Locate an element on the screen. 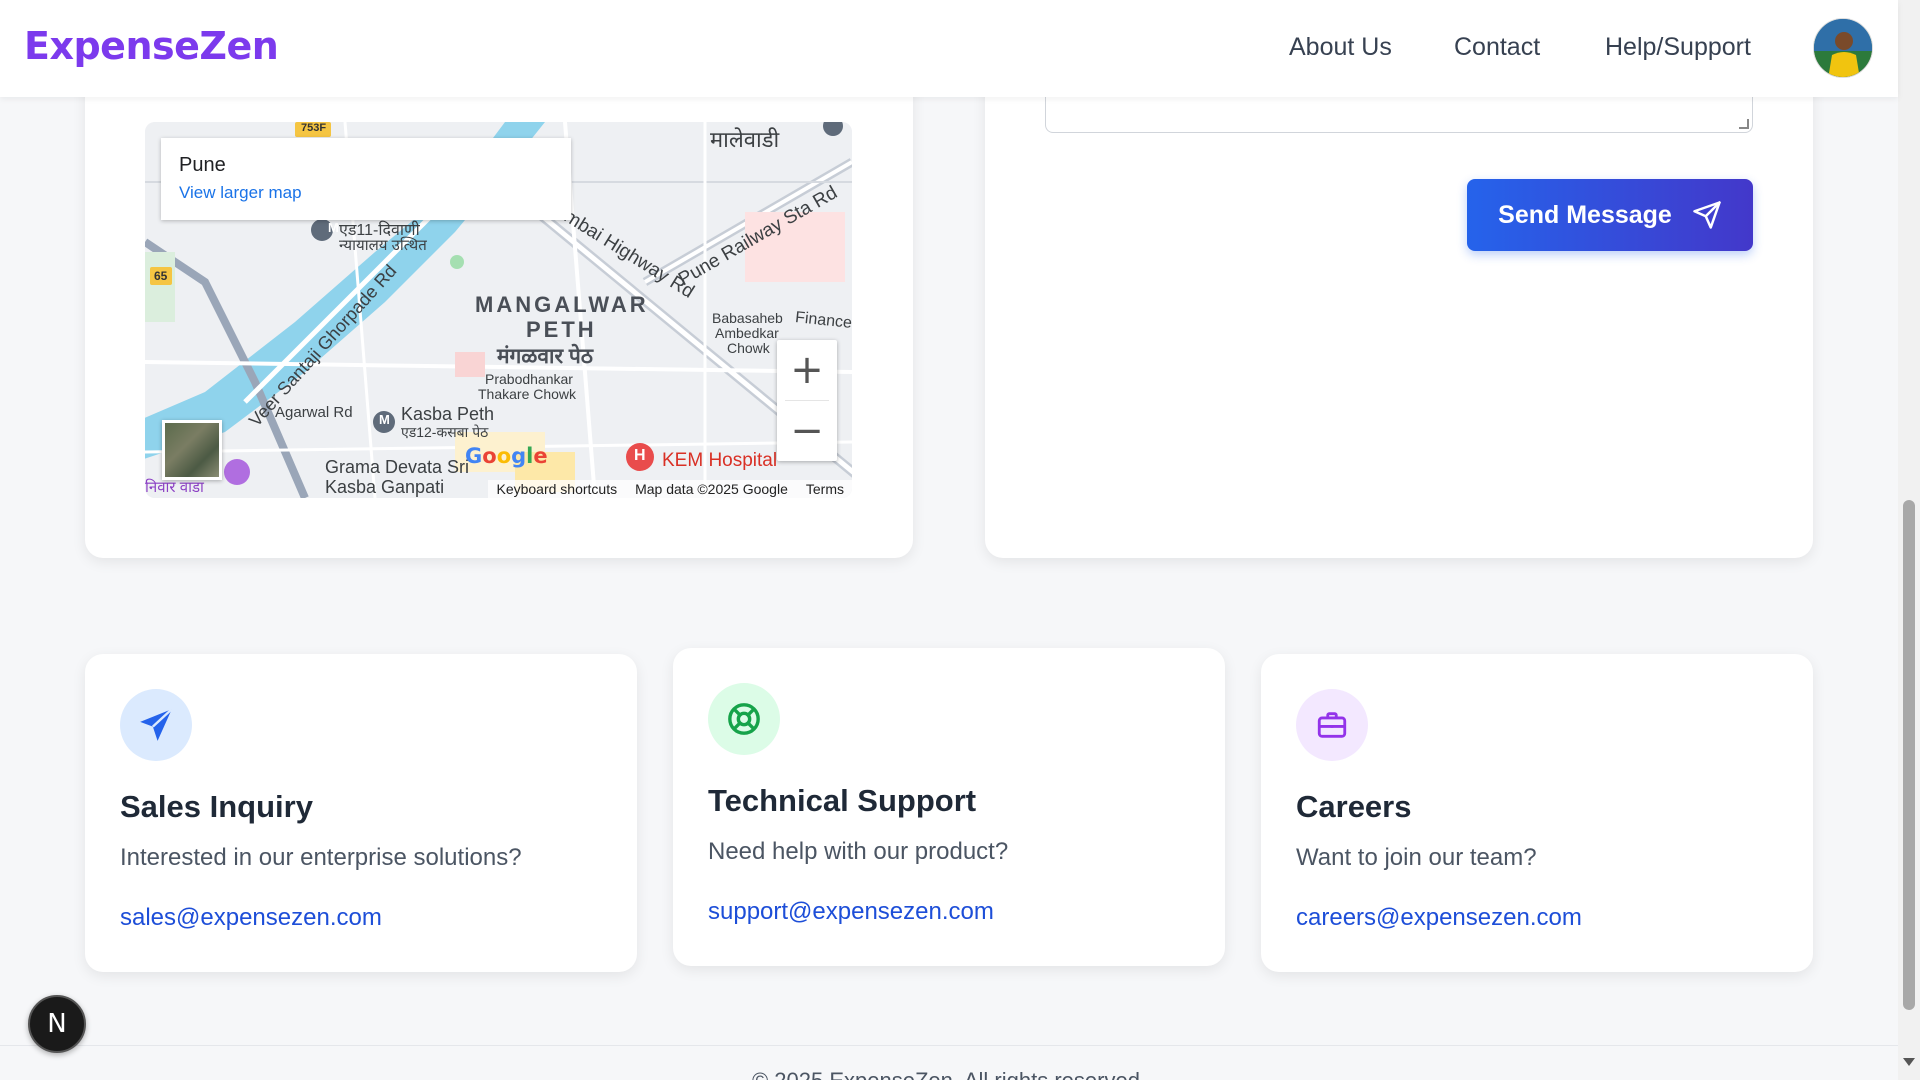  resize-handle-icon is located at coordinates (1744, 124).